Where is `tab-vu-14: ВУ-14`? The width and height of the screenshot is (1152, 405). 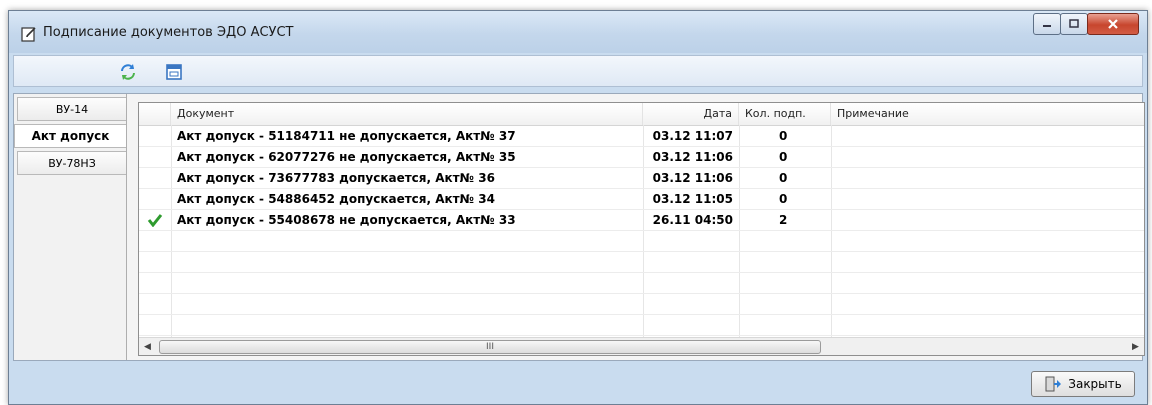 tab-vu-14: ВУ-14 is located at coordinates (71, 109).